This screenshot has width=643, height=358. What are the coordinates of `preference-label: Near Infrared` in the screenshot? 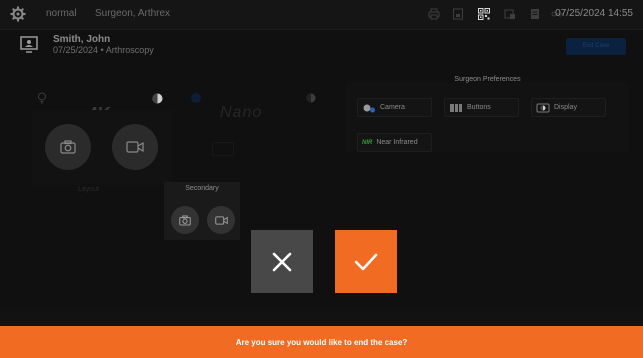 It's located at (397, 142).